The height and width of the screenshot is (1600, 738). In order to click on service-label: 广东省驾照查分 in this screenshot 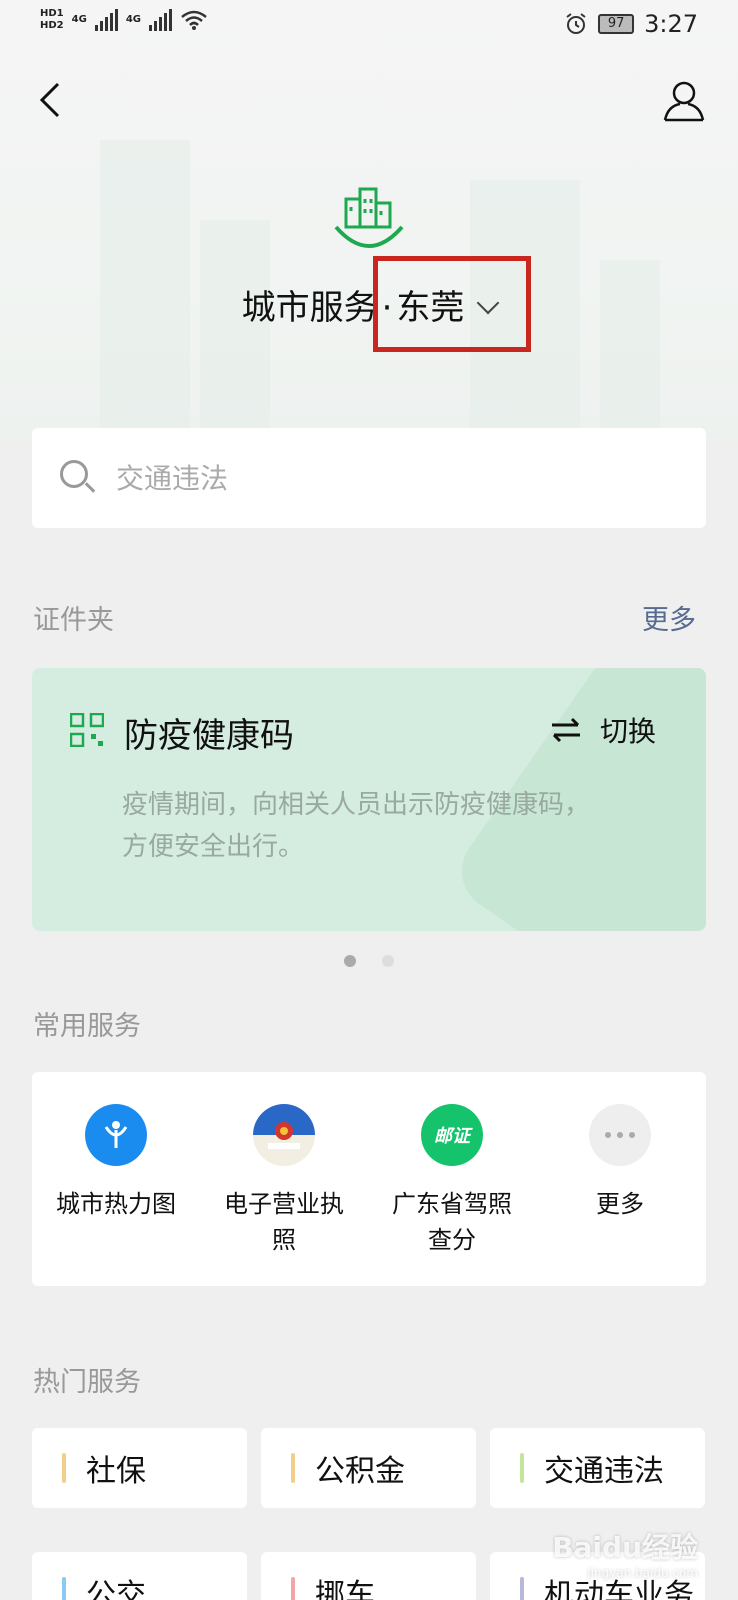, I will do `click(452, 1222)`.